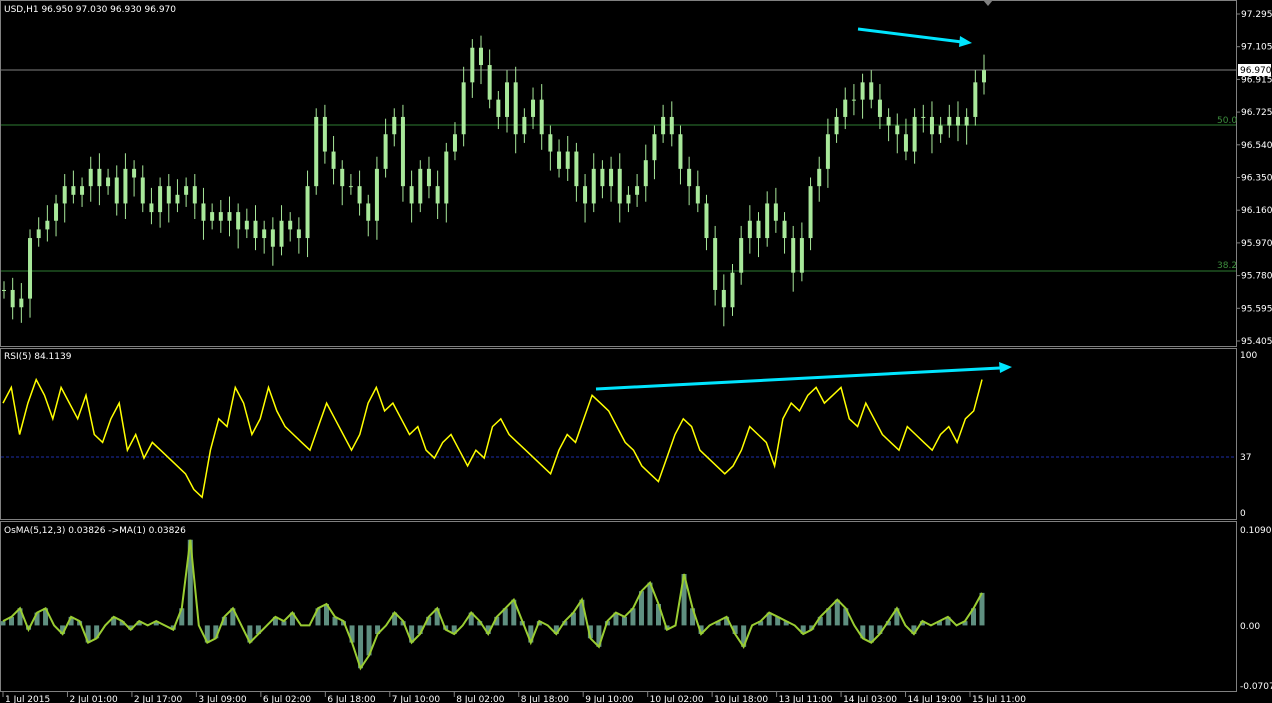 The height and width of the screenshot is (703, 1272). I want to click on main-header: USD,H1 96.950 97.030 96.930 96.970, so click(90, 10).